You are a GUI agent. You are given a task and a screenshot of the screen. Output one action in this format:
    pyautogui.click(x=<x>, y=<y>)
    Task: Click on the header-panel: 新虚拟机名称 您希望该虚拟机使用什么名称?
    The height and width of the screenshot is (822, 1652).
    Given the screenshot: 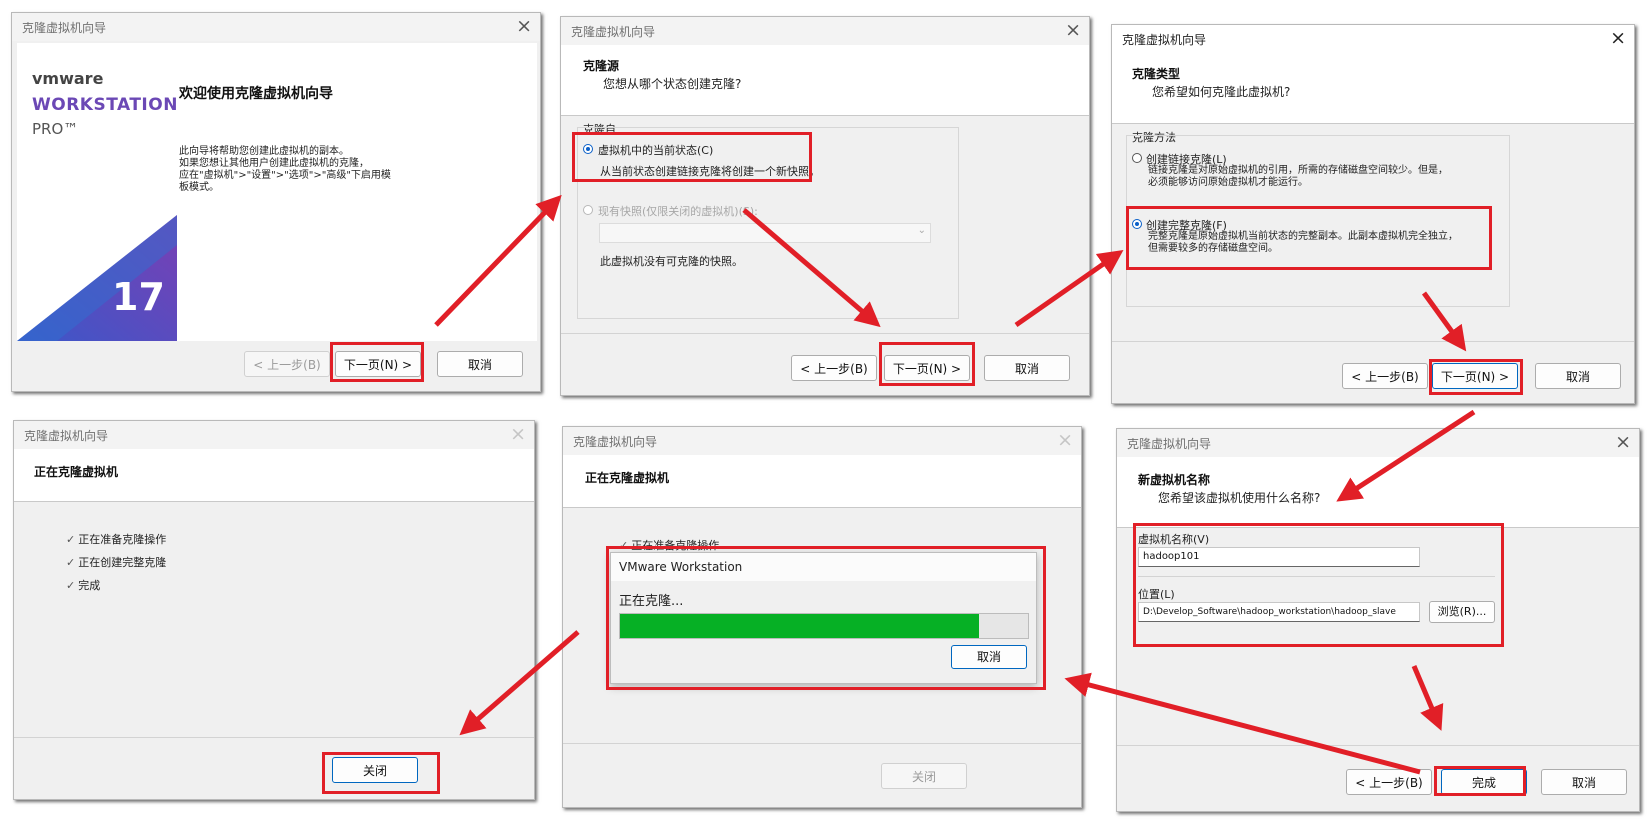 What is the action you would take?
    pyautogui.click(x=1378, y=492)
    